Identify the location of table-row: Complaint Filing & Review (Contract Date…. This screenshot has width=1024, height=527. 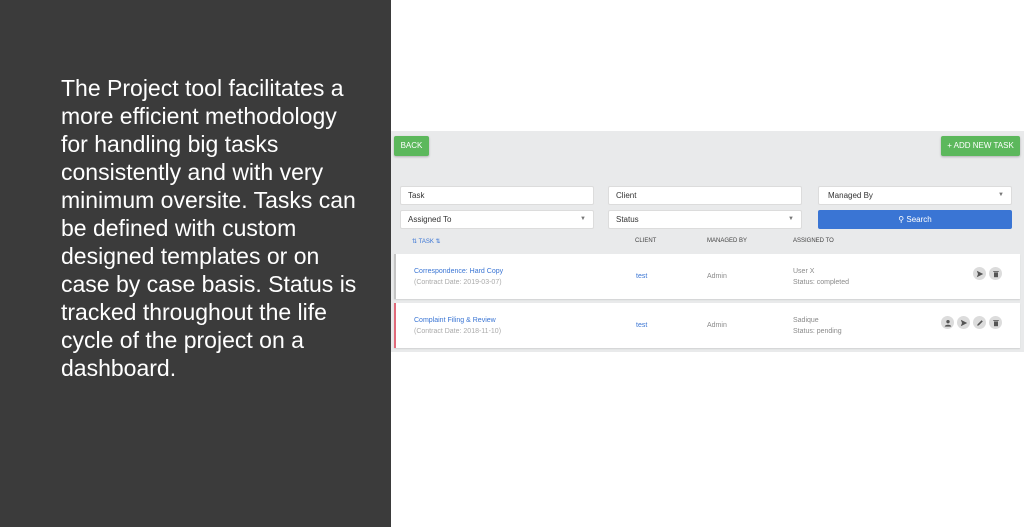
(707, 325).